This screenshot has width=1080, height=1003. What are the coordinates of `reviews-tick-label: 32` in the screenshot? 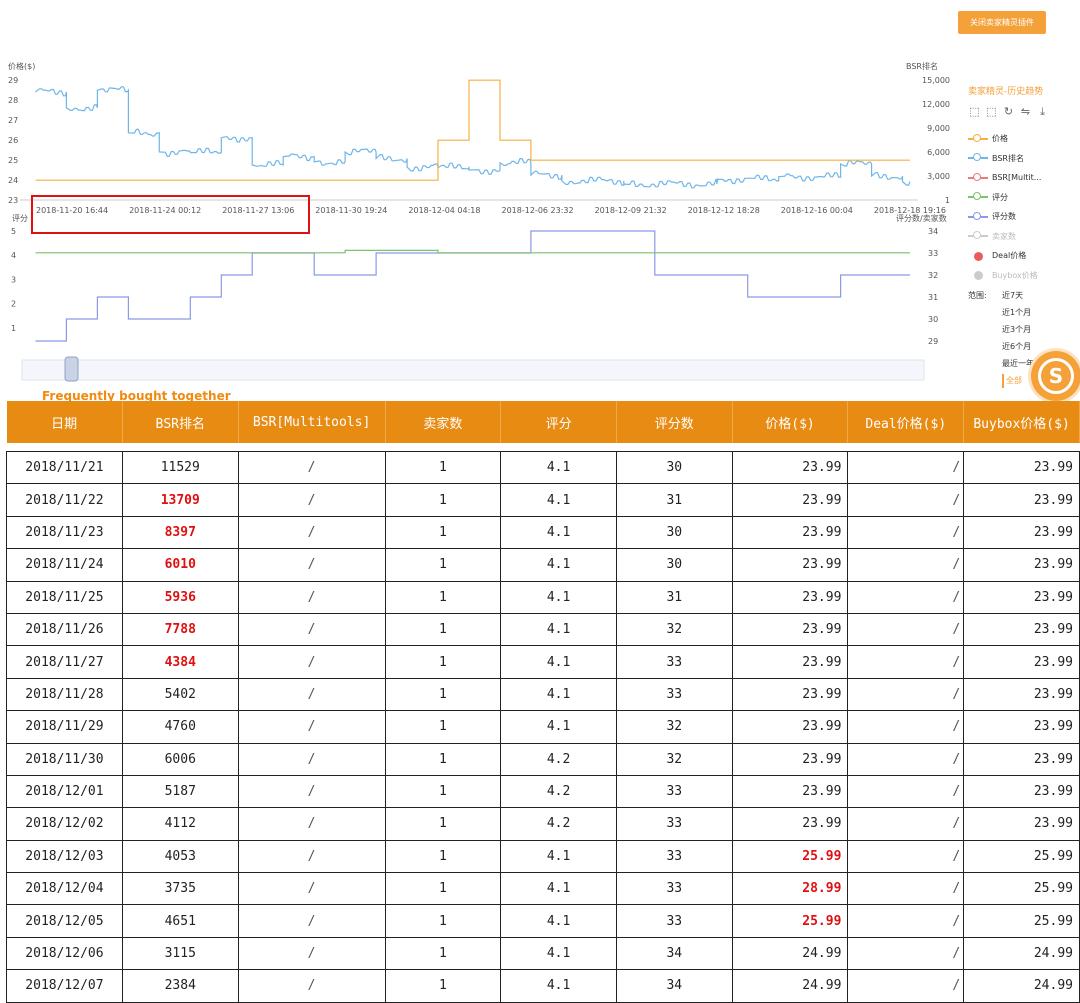 It's located at (933, 275).